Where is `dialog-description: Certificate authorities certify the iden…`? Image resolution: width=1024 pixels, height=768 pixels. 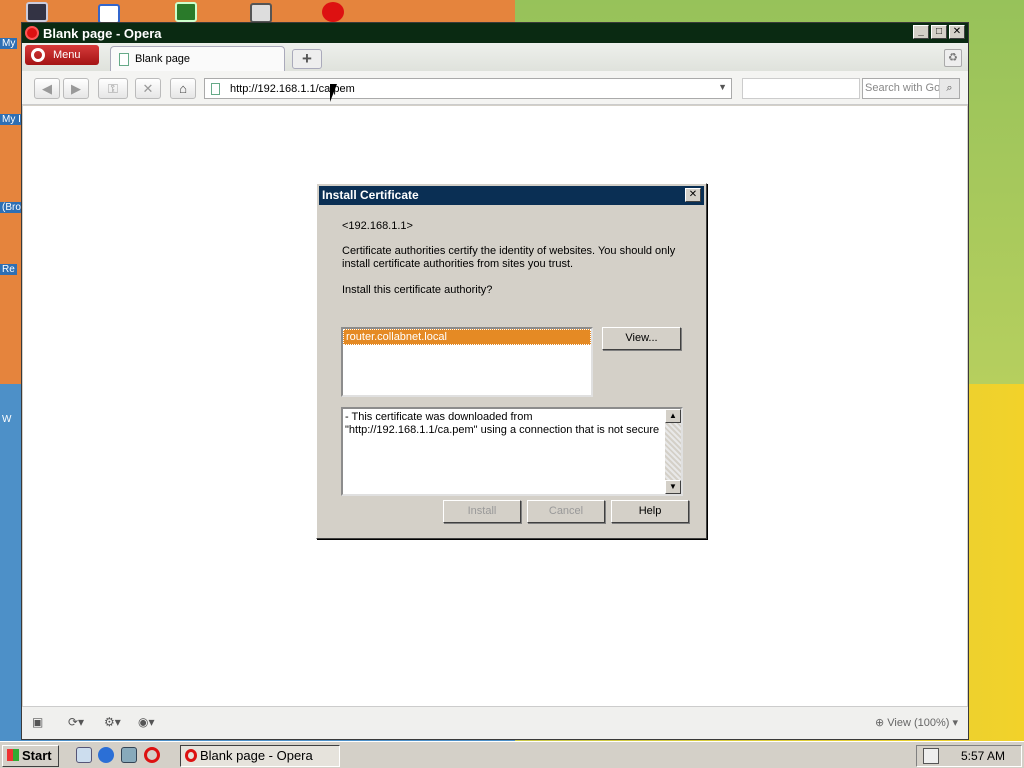
dialog-description: Certificate authorities certify the iden… is located at coordinates (509, 257).